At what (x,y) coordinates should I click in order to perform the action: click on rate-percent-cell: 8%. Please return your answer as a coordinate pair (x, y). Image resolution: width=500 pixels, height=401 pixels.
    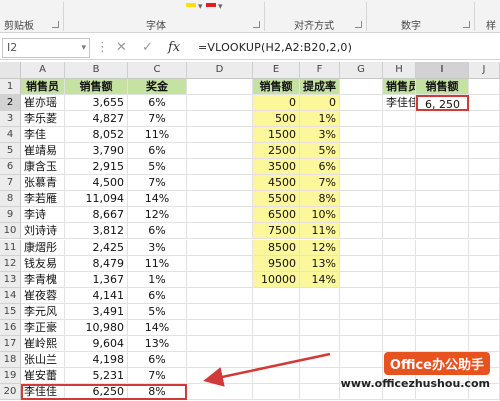
    Looking at the image, I should click on (320, 199).